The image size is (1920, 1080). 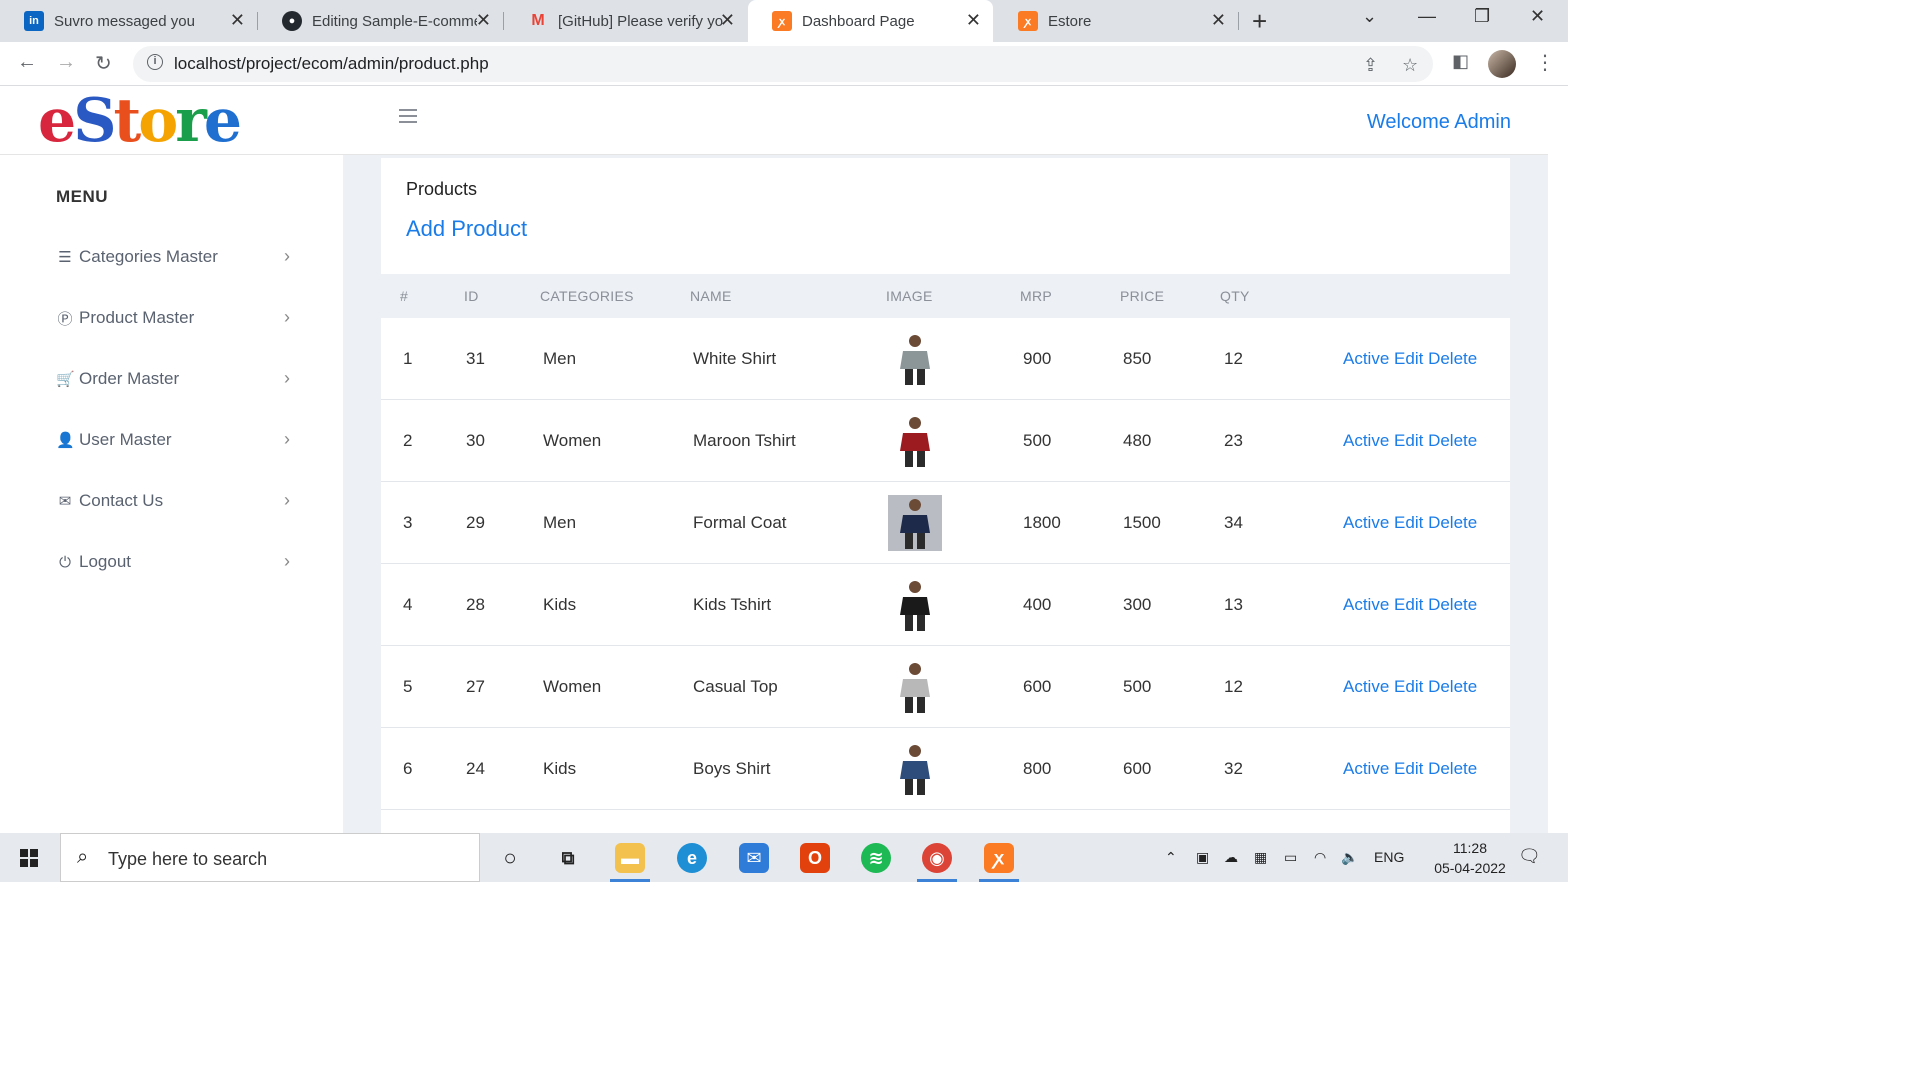 I want to click on tab-search-icon: ⌄, so click(x=1369, y=16).